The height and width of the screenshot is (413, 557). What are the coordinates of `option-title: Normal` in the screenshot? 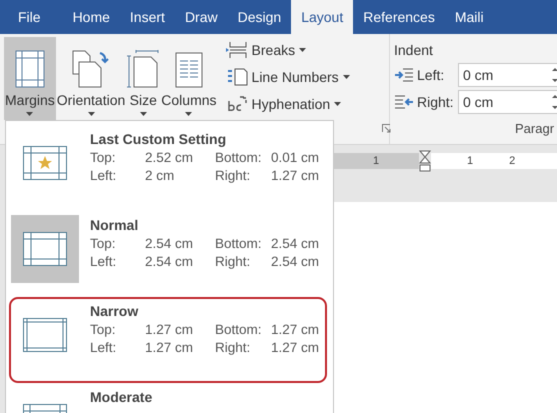 It's located at (115, 225).